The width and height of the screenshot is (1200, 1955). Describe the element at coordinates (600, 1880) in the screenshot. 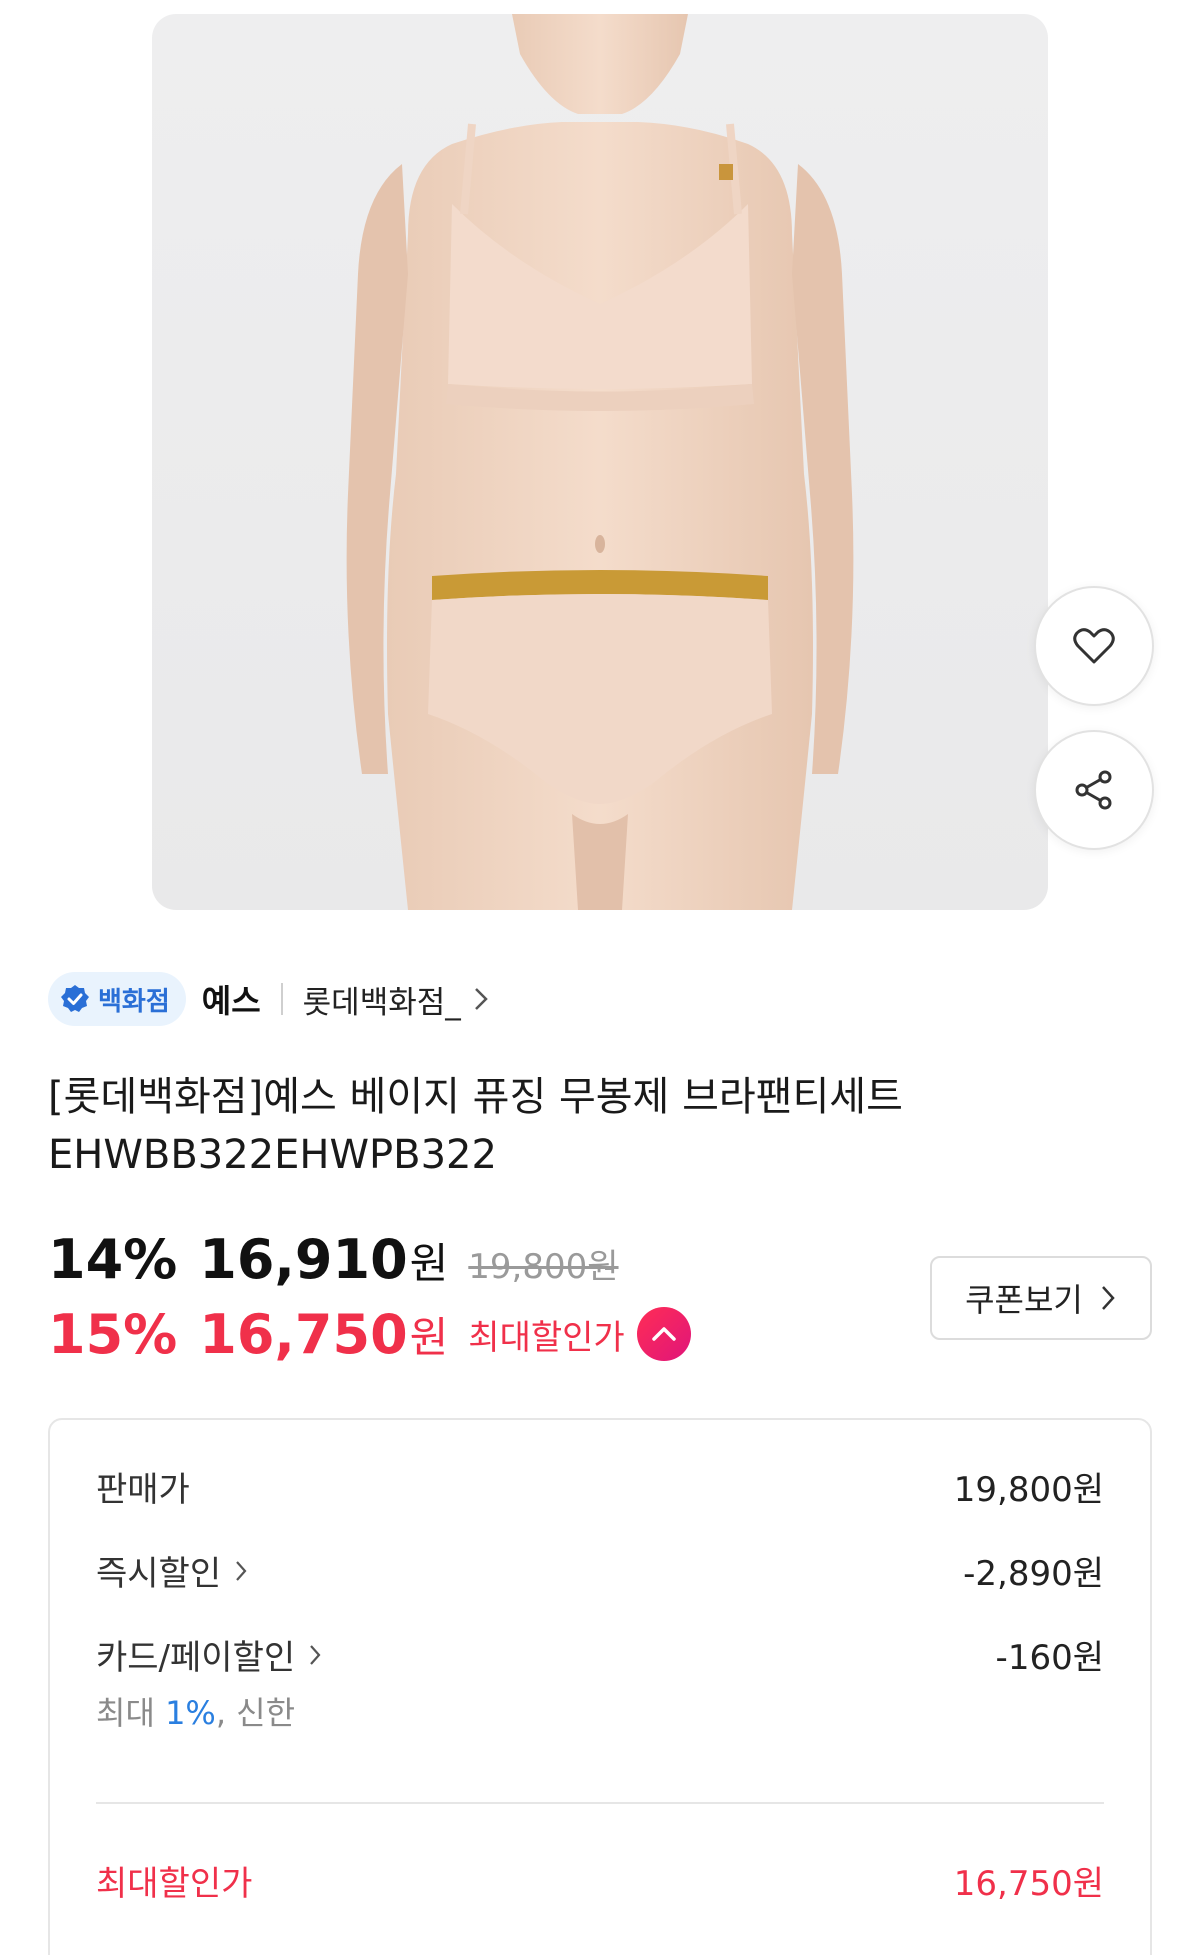

I see `breakdown-row-total: 최대할인가 16,750원` at that location.